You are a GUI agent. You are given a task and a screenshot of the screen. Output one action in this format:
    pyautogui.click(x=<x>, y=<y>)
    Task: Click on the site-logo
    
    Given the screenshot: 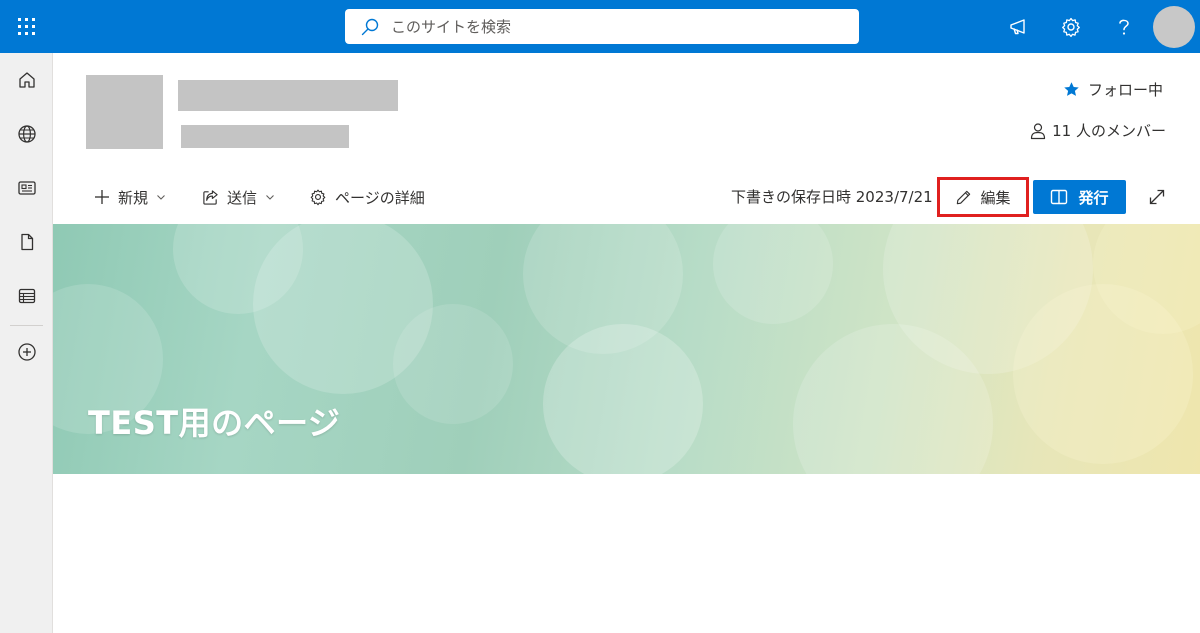 What is the action you would take?
    pyautogui.click(x=124, y=112)
    